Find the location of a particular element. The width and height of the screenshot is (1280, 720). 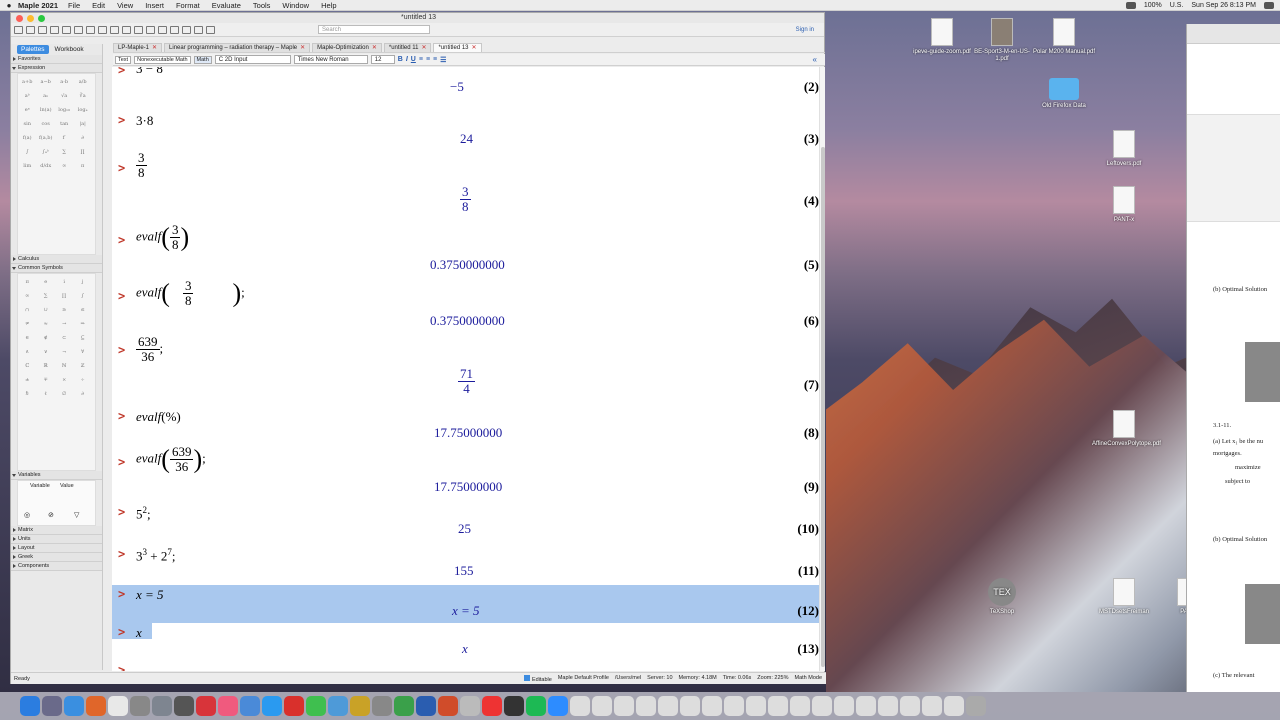

spotlight-icon is located at coordinates (1269, 5).